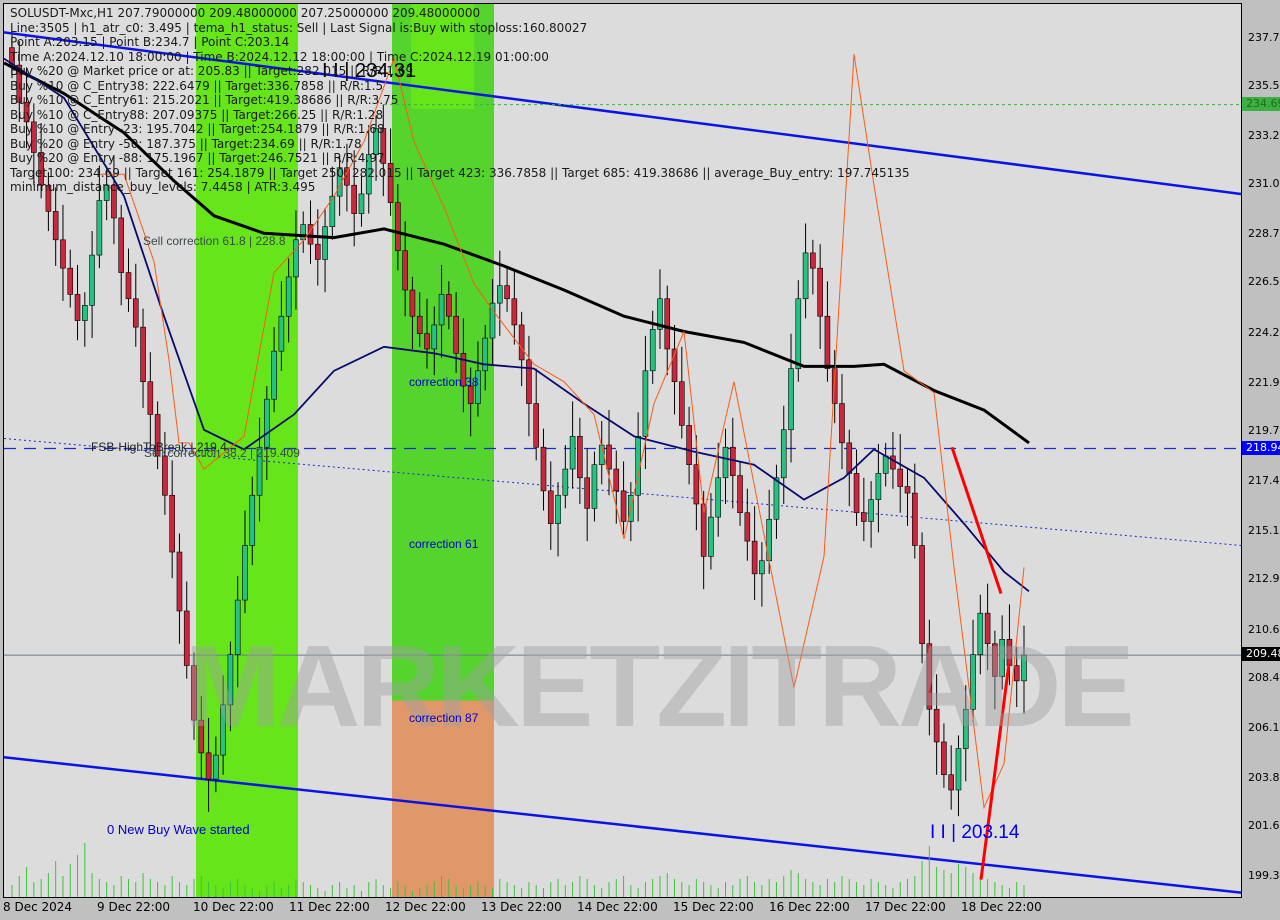 The height and width of the screenshot is (920, 1280). I want to click on time-tick-label: 14 Dec 22:00, so click(617, 907).